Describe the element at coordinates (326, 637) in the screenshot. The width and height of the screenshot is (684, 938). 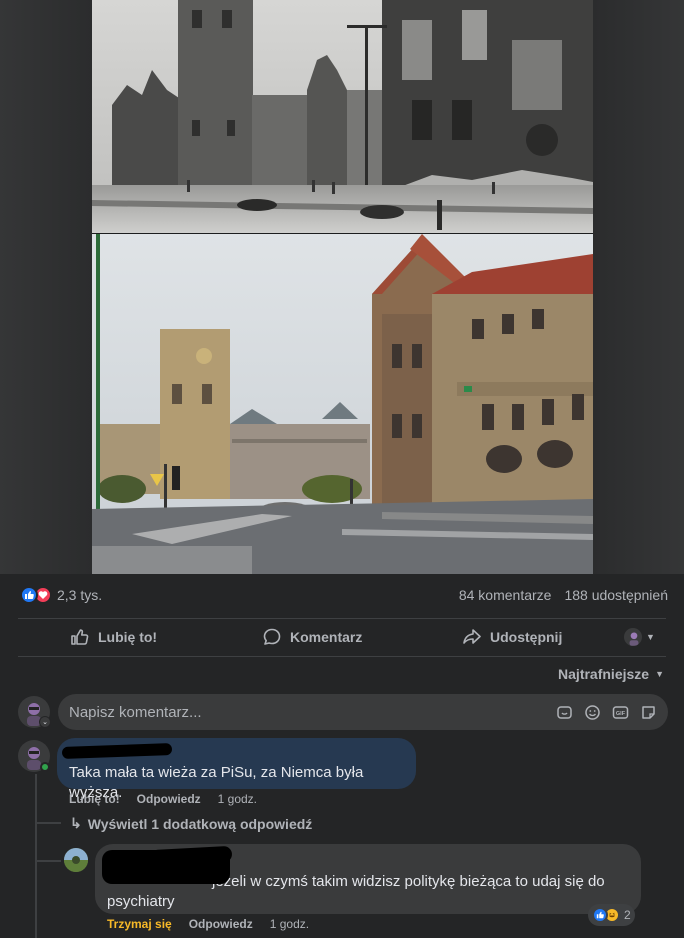
I see `comment-button-label: Komentarz` at that location.